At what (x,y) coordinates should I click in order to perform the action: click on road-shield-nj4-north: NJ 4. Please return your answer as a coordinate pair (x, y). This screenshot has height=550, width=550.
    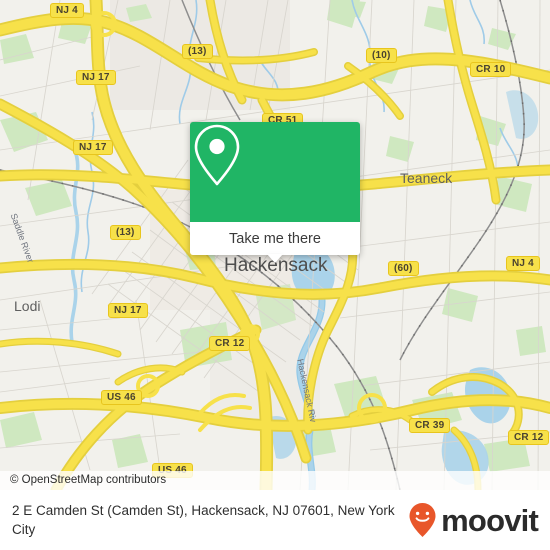
    Looking at the image, I should click on (67, 10).